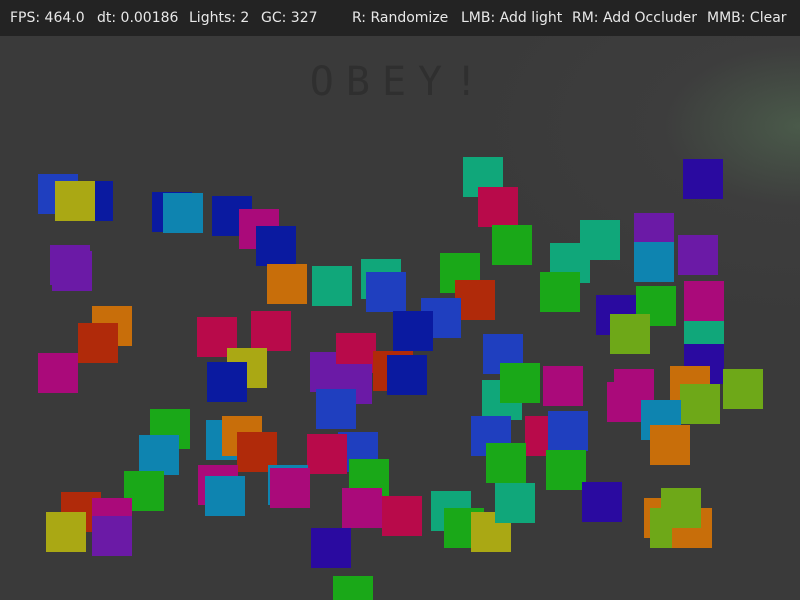 This screenshot has width=800, height=600. I want to click on fps-readout: FPS: 464.0, so click(47, 18).